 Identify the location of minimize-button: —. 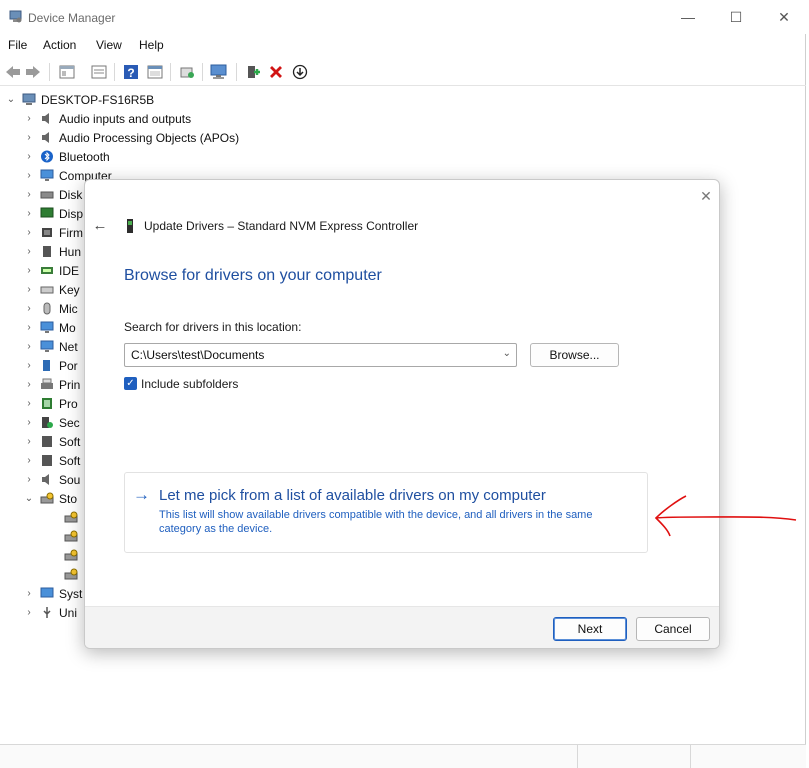
(688, 17).